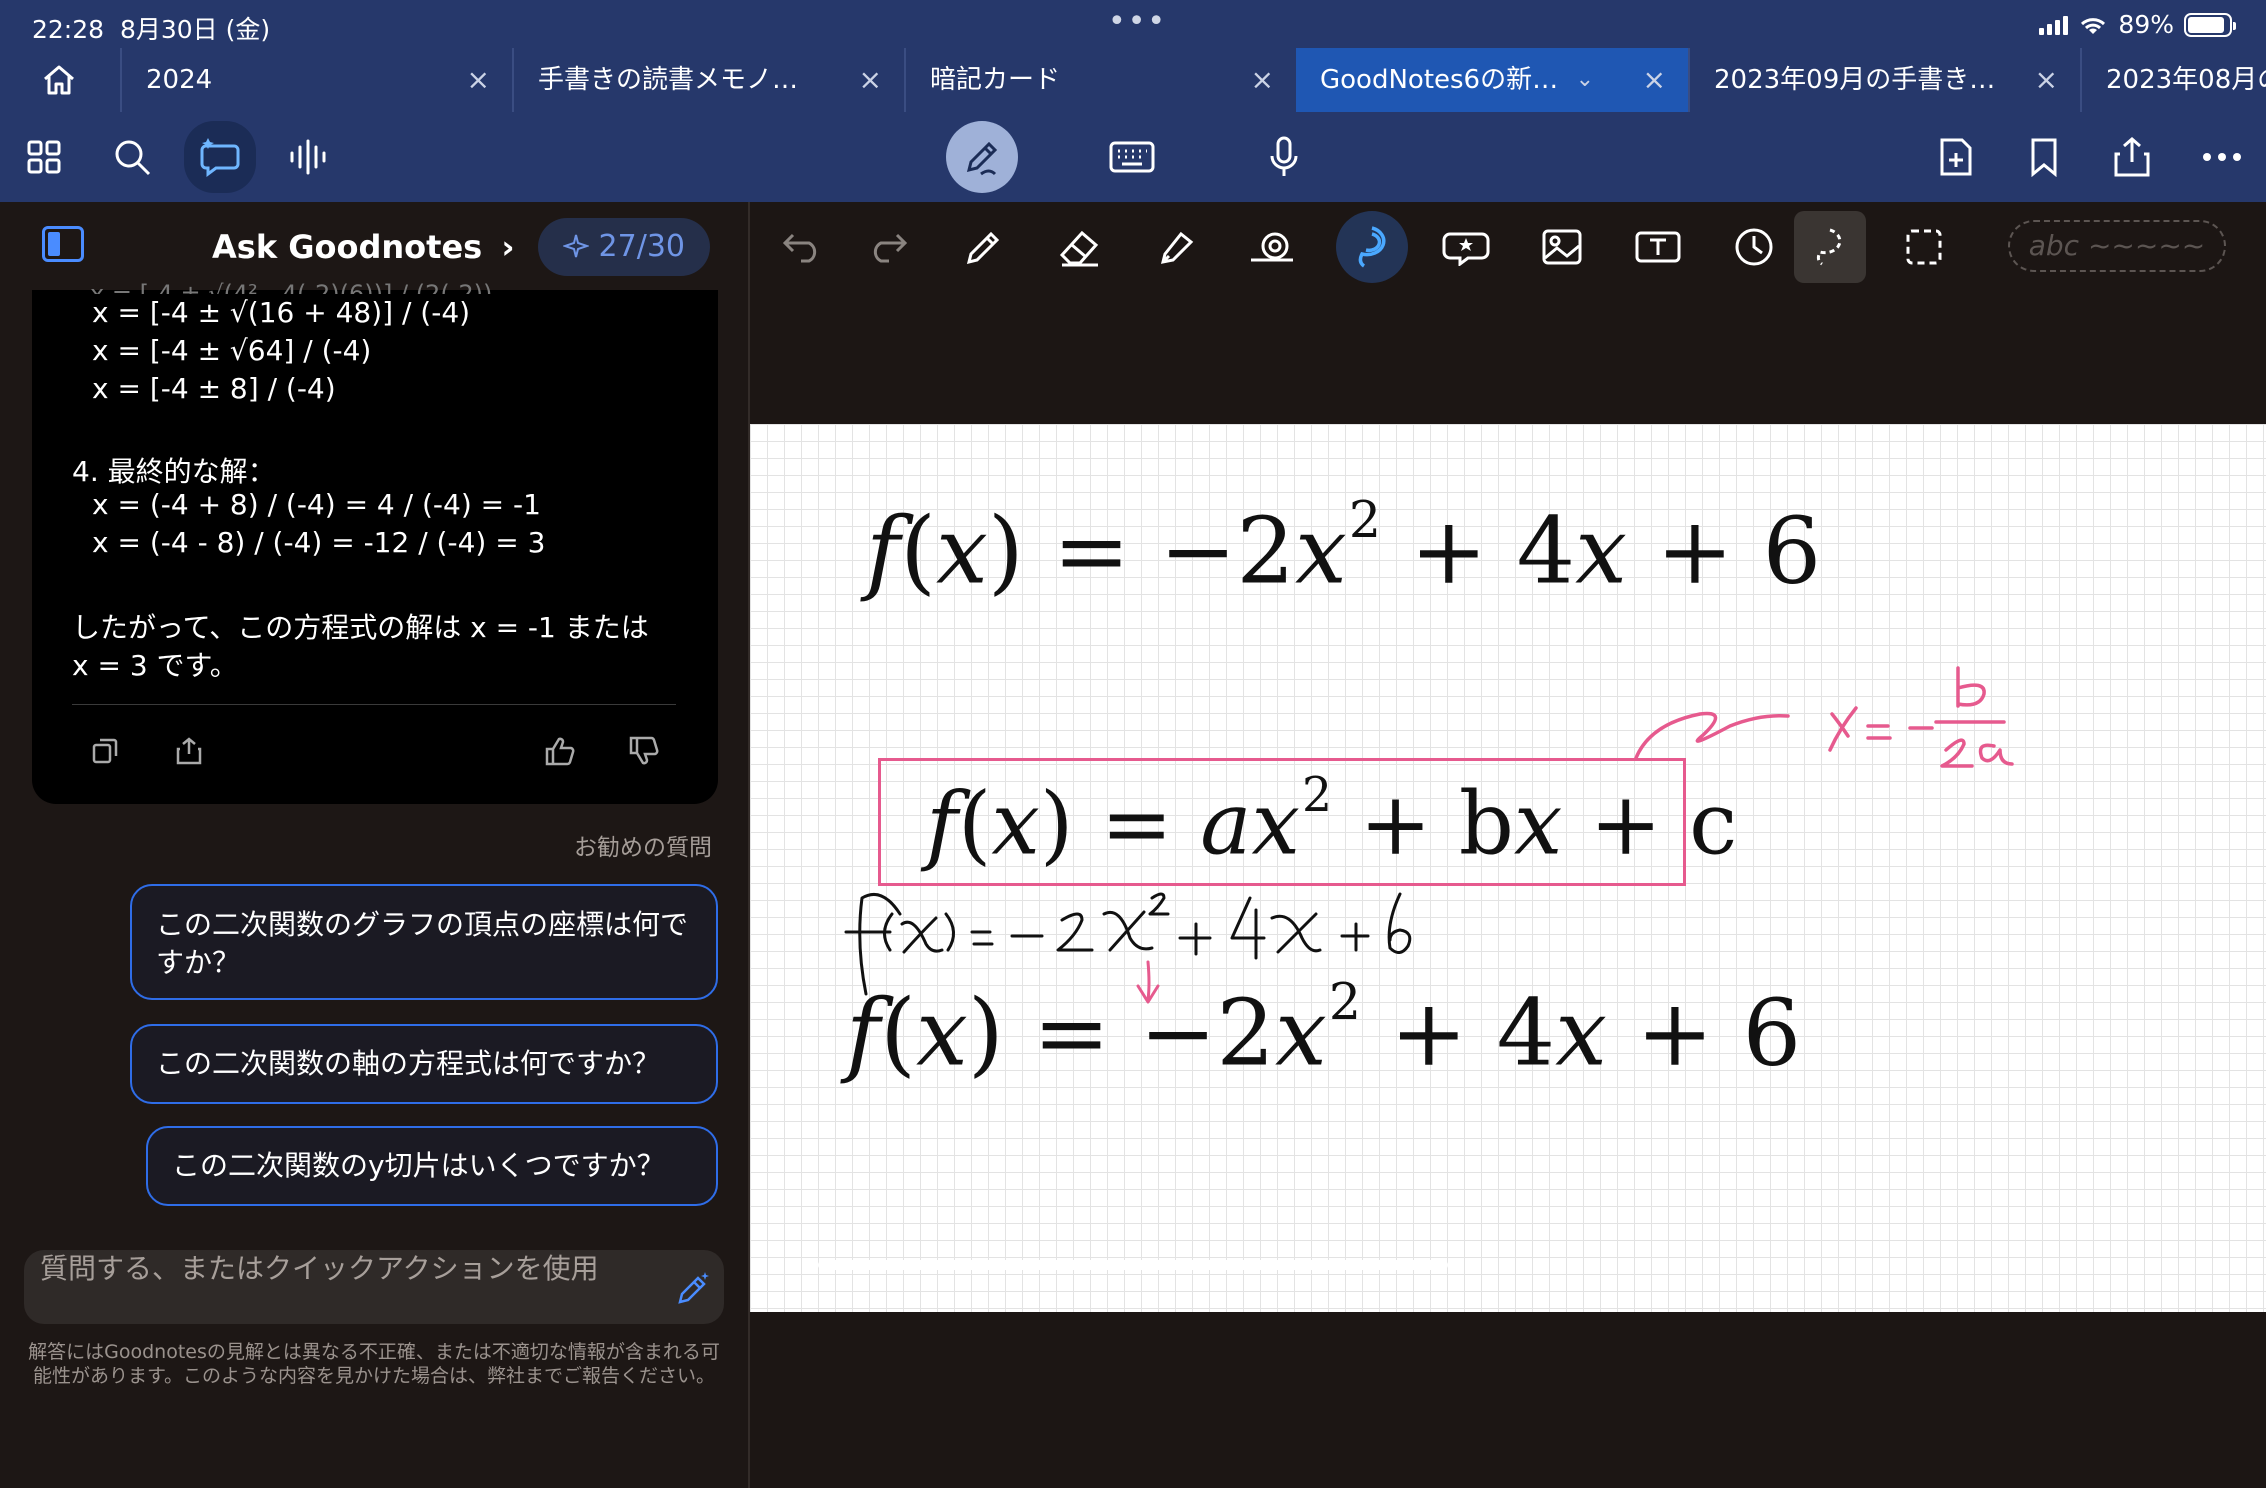 This screenshot has width=2266, height=1488. What do you see at coordinates (316, 80) in the screenshot?
I see `tab-2024: 2024 ×` at bounding box center [316, 80].